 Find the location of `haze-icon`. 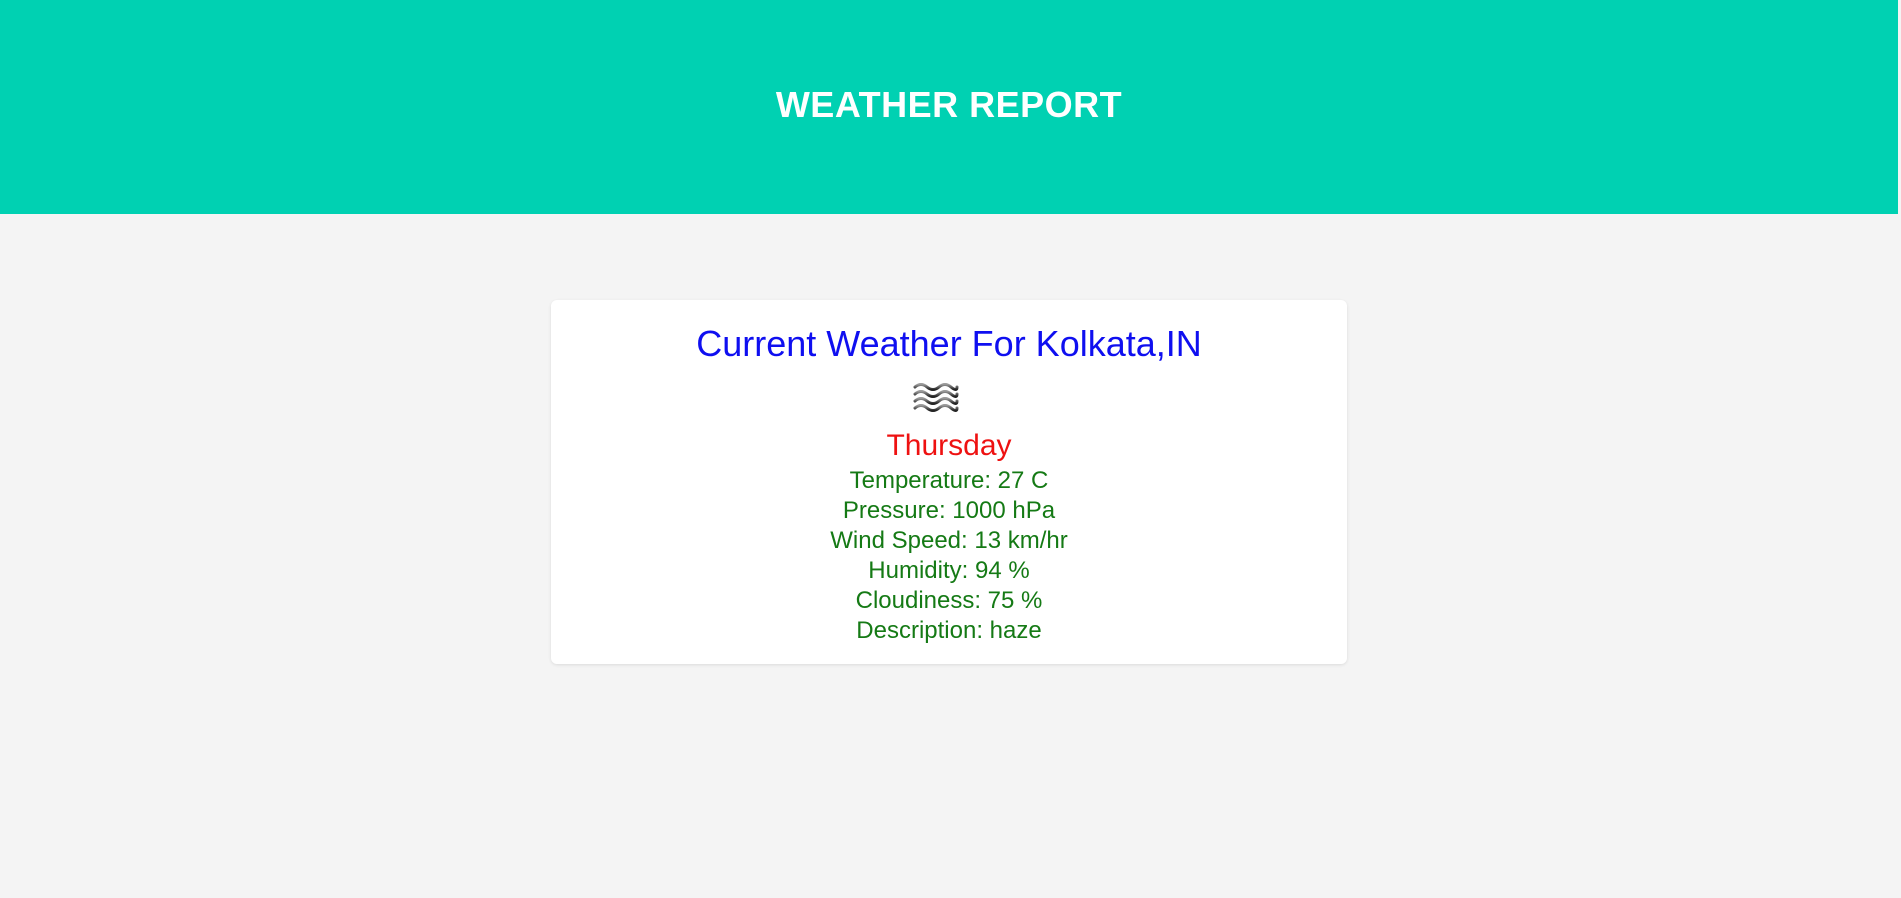

haze-icon is located at coordinates (936, 397).